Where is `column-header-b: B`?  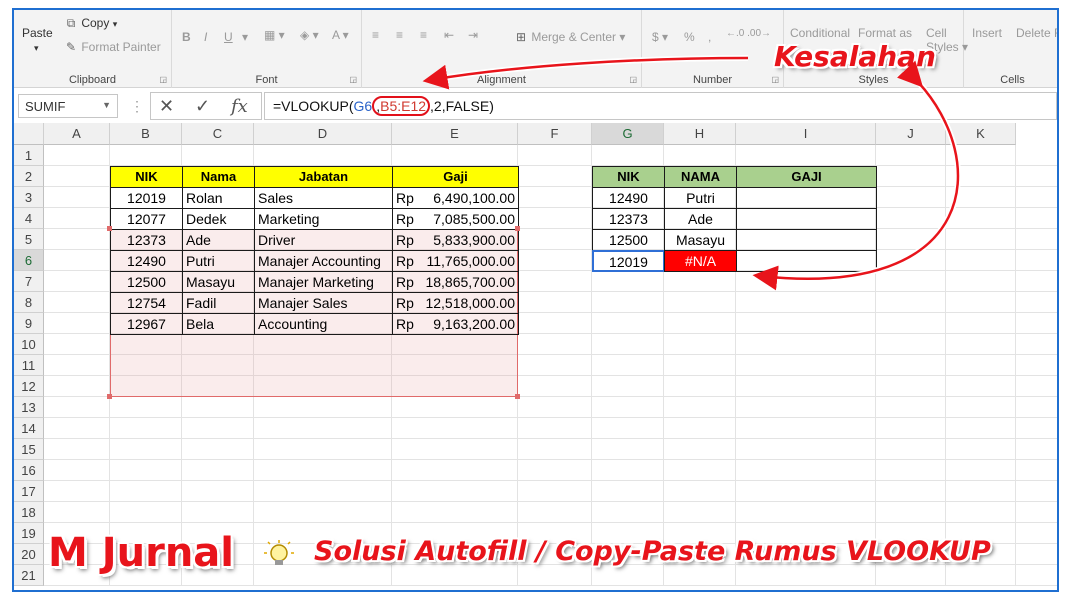
column-header-b: B is located at coordinates (146, 134).